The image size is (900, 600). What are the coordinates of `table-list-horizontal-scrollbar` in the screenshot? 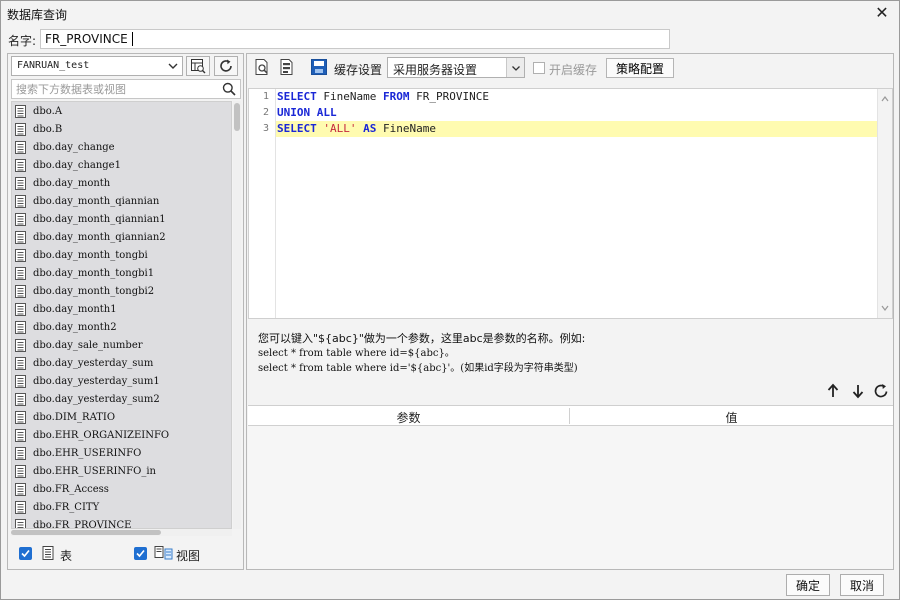 It's located at (121, 532).